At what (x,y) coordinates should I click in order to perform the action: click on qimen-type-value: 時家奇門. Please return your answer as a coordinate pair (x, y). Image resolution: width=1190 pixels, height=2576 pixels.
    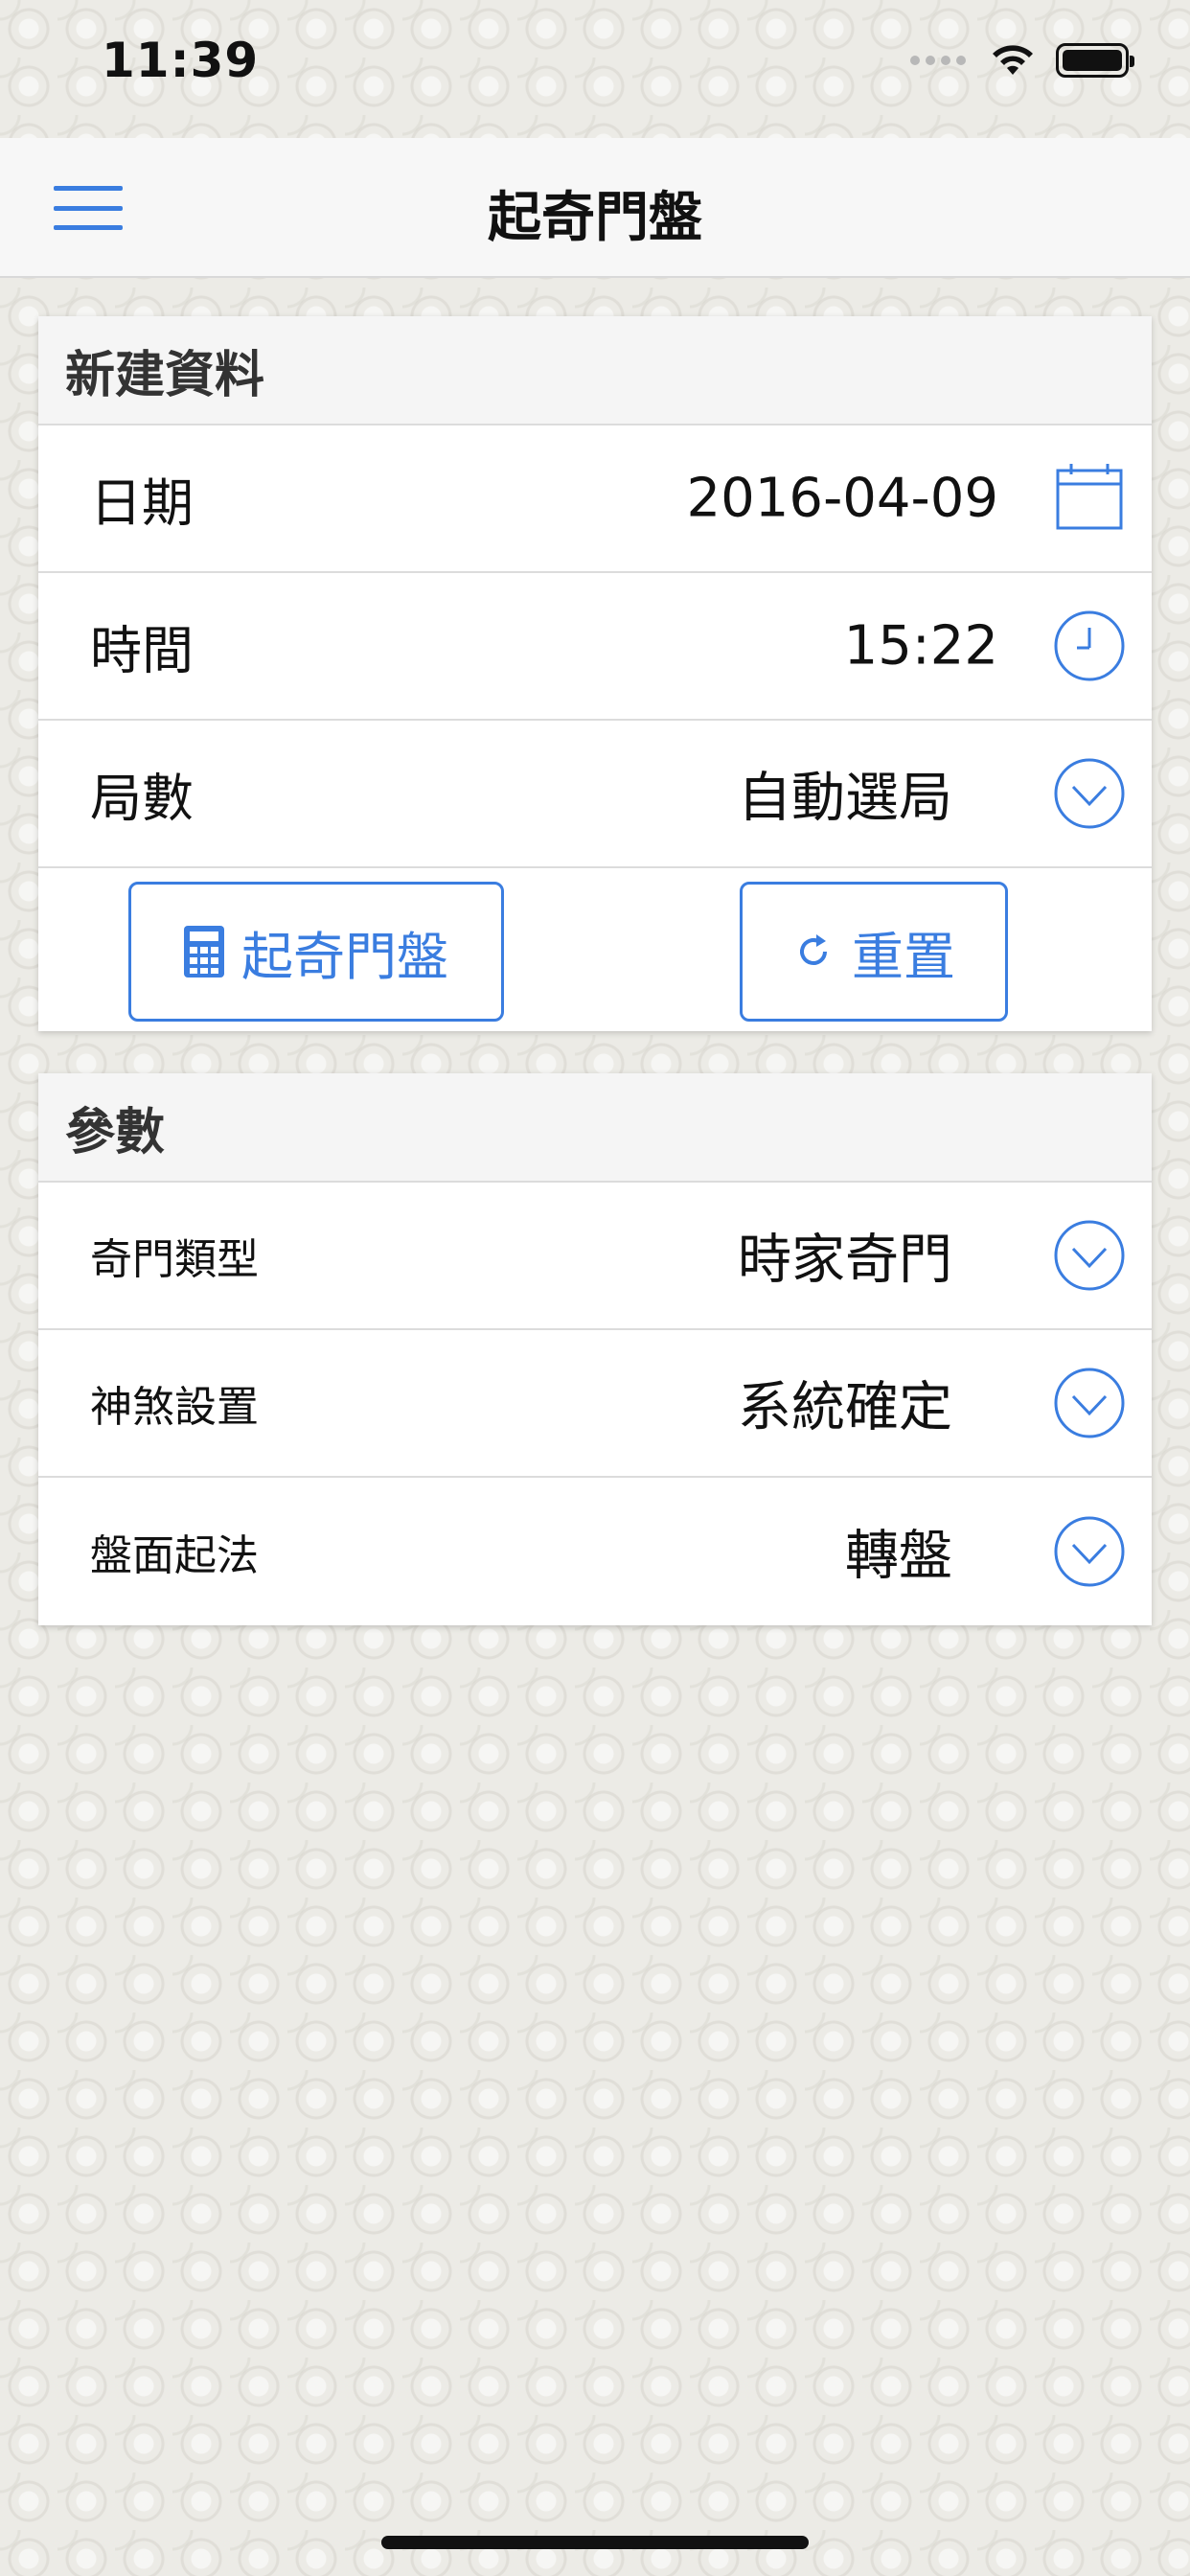
    Looking at the image, I should click on (845, 1260).